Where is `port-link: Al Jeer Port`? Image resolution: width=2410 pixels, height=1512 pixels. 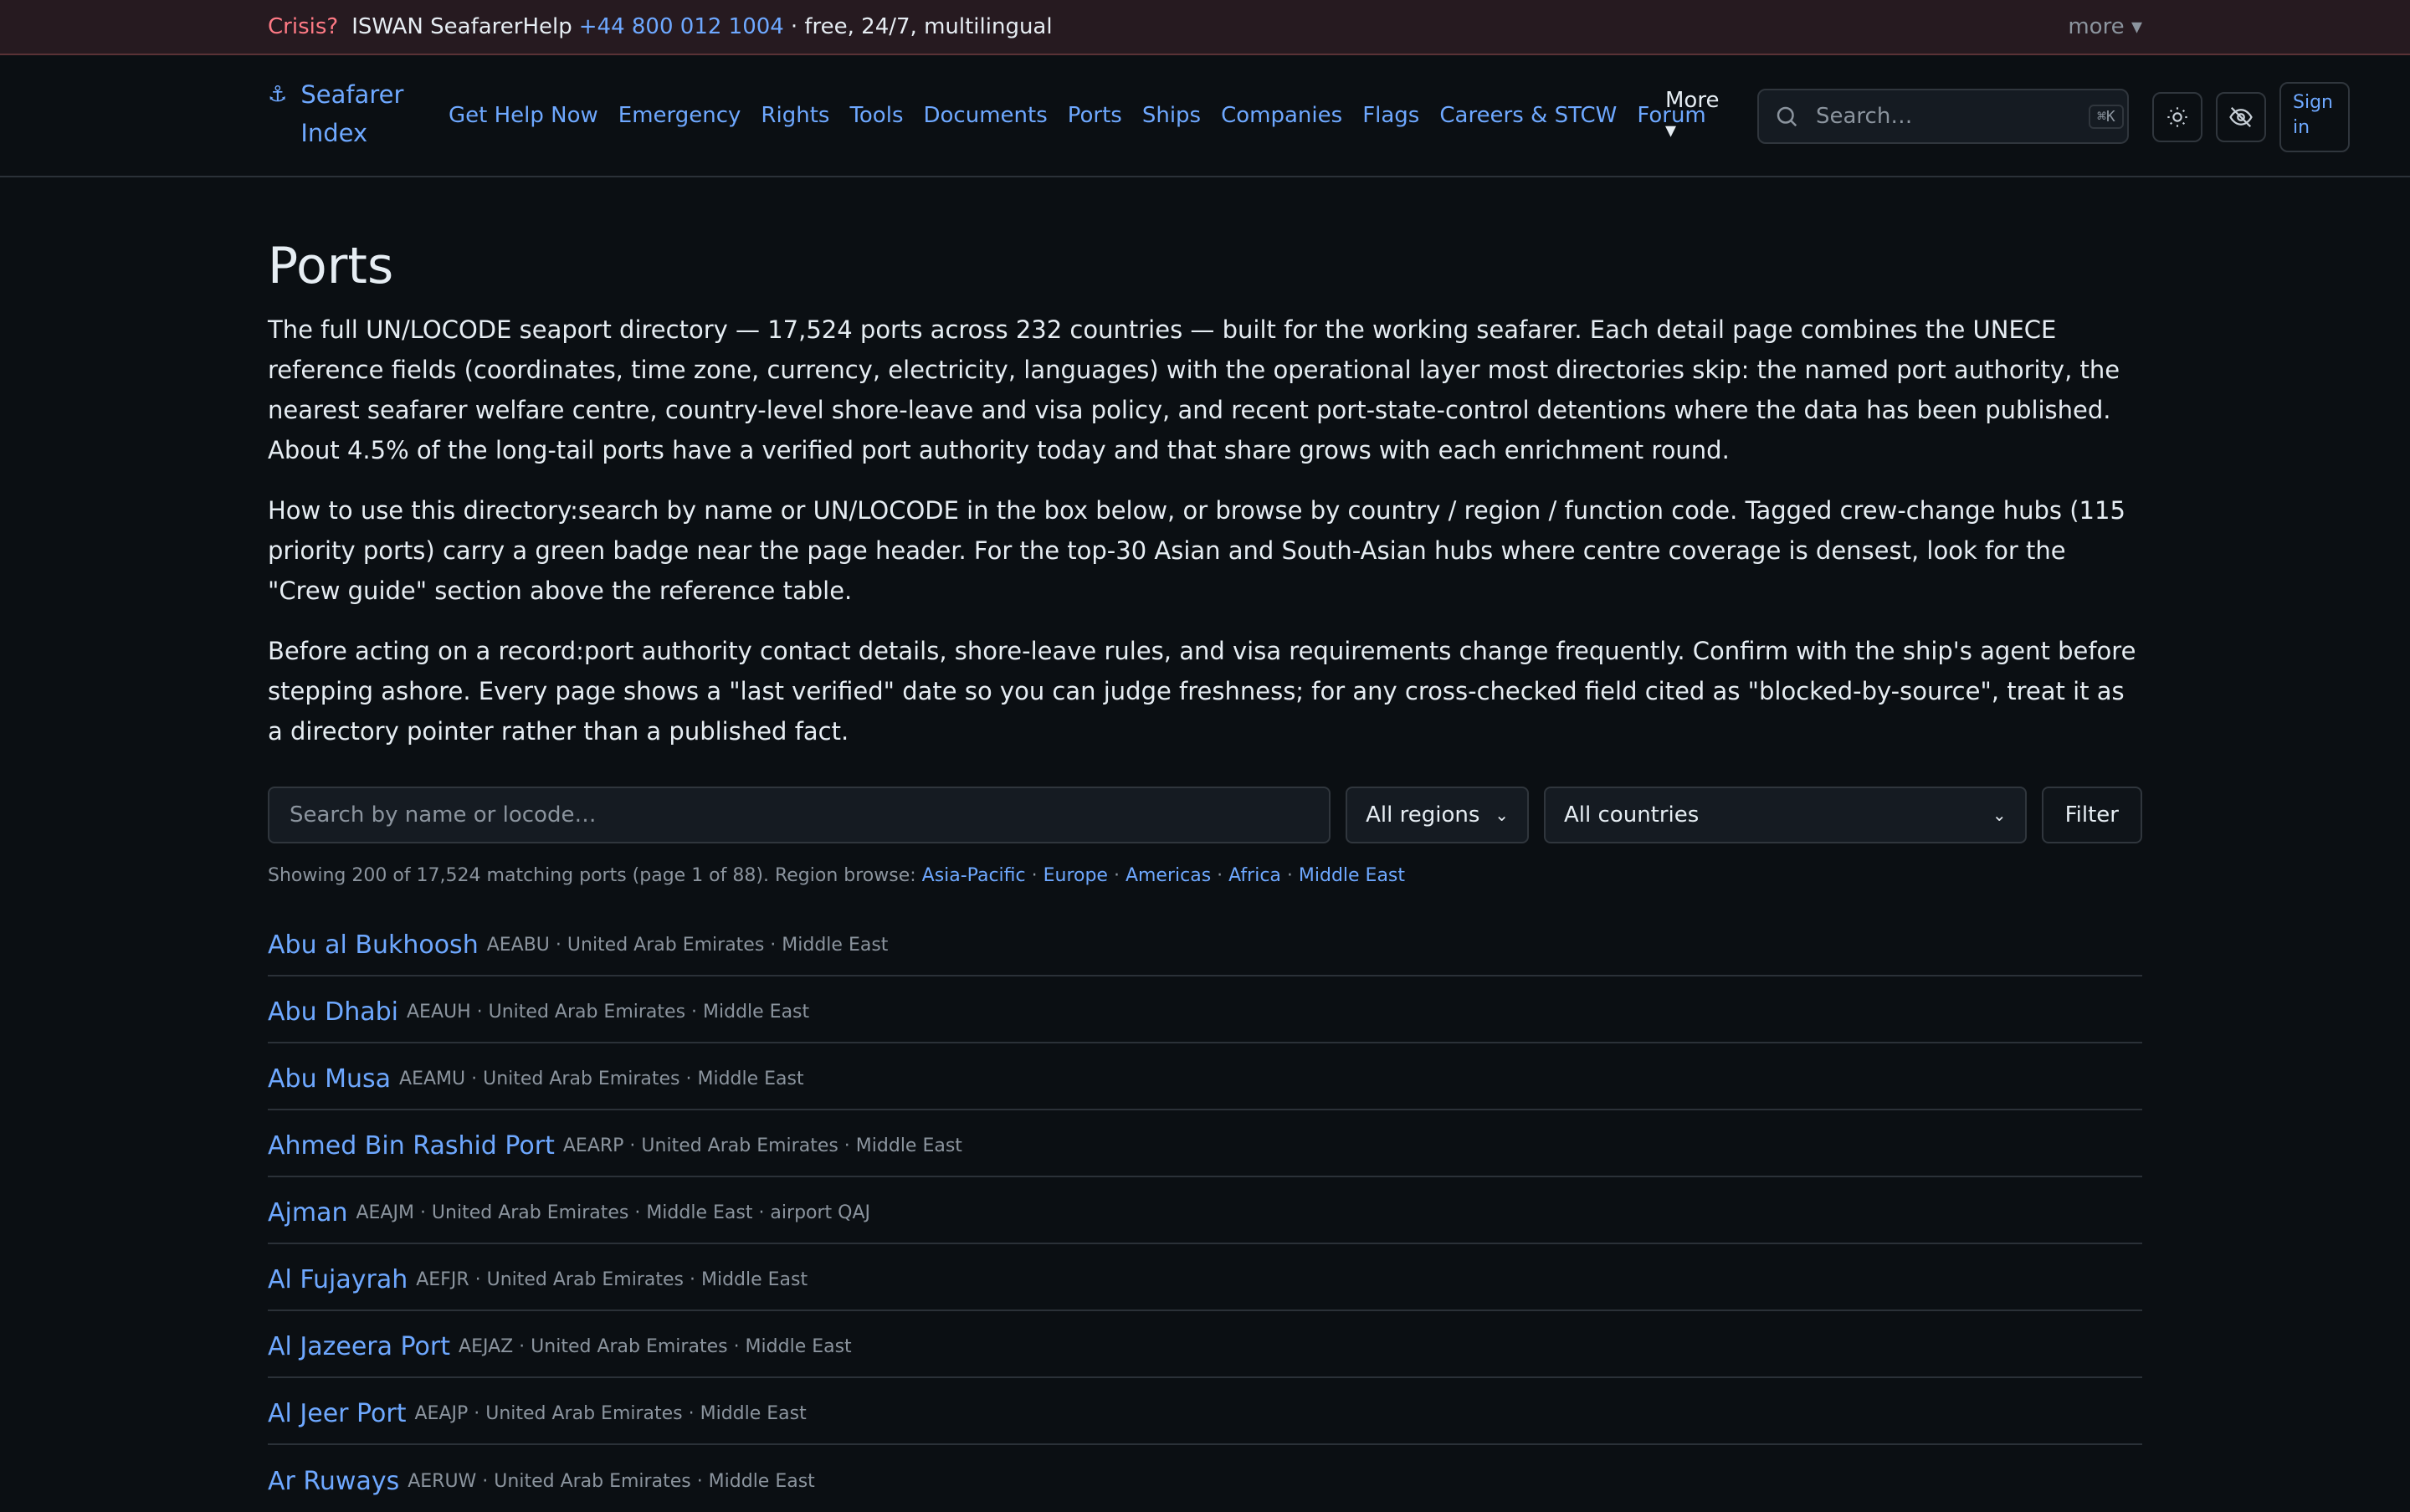
port-link: Al Jeer Port is located at coordinates (337, 1413).